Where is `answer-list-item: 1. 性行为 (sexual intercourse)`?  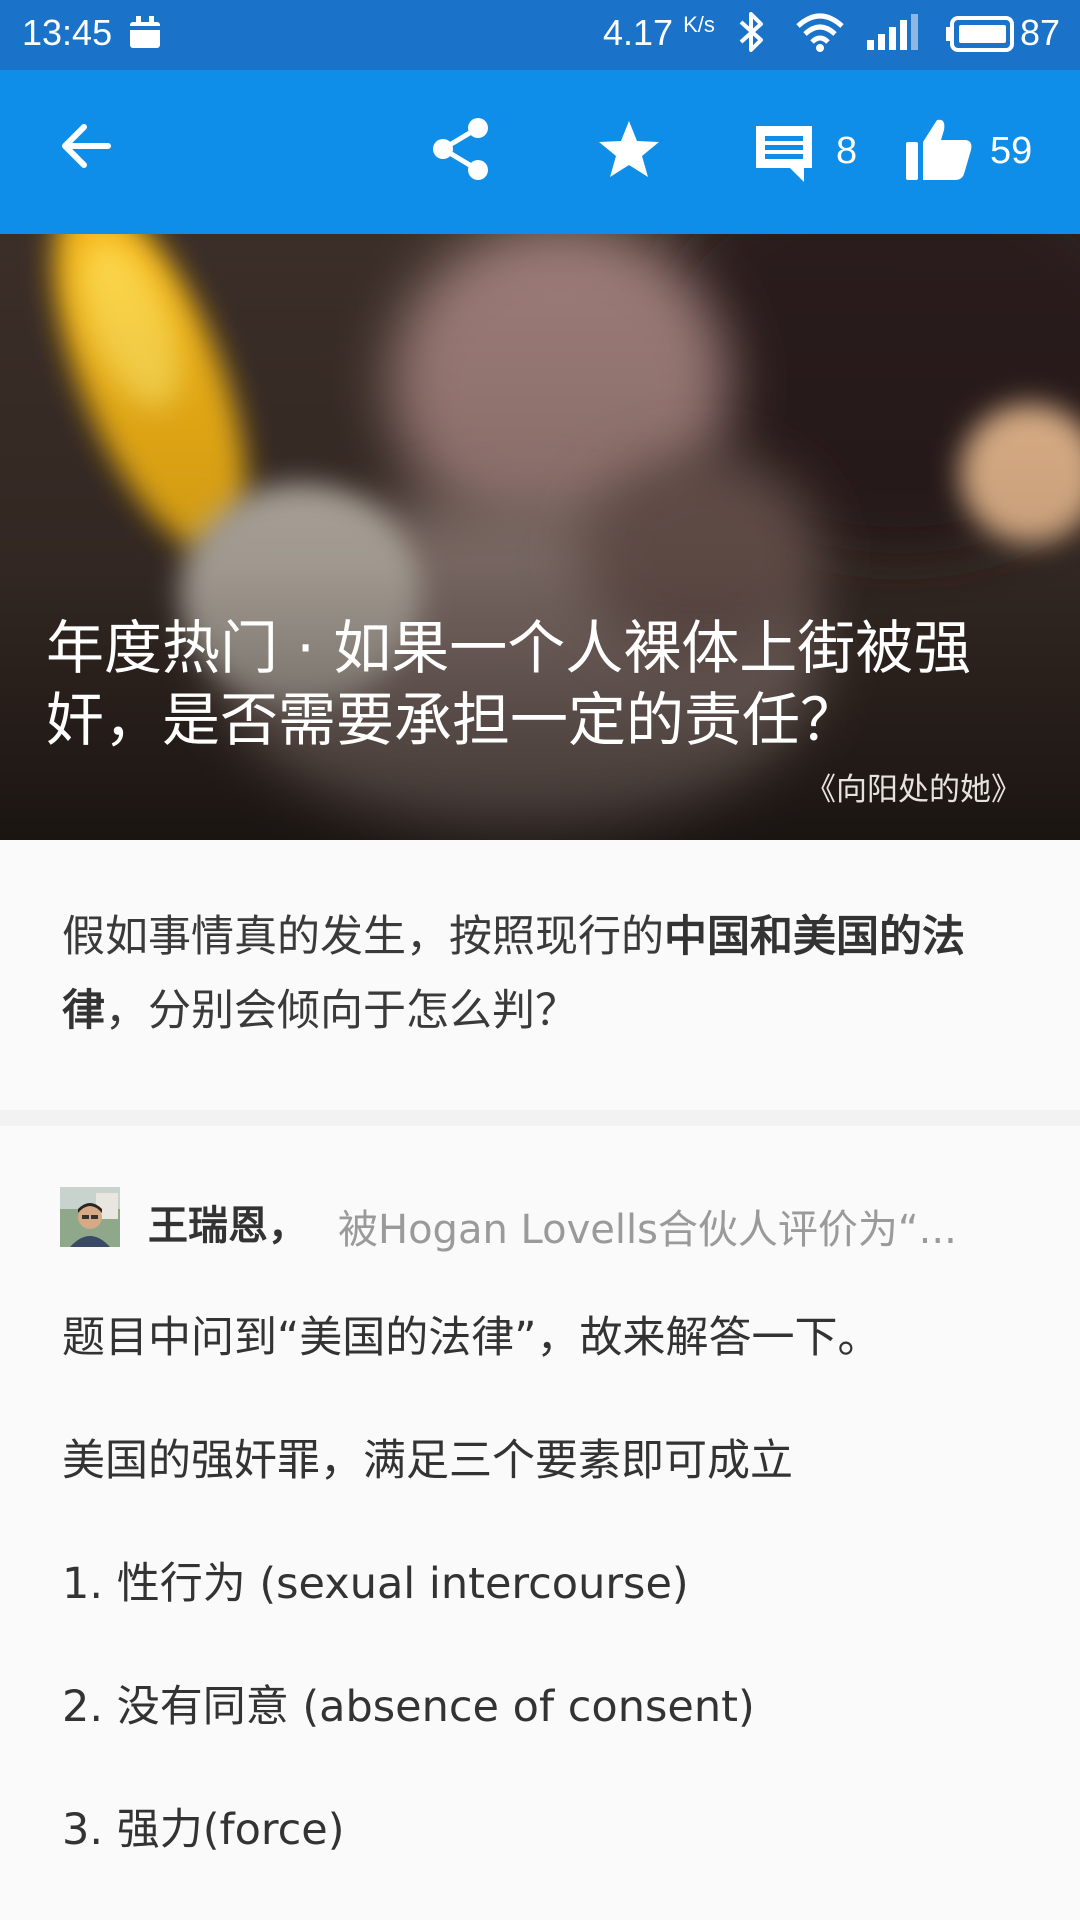
answer-list-item: 1. 性行为 (sexual intercourse) is located at coordinates (375, 1584).